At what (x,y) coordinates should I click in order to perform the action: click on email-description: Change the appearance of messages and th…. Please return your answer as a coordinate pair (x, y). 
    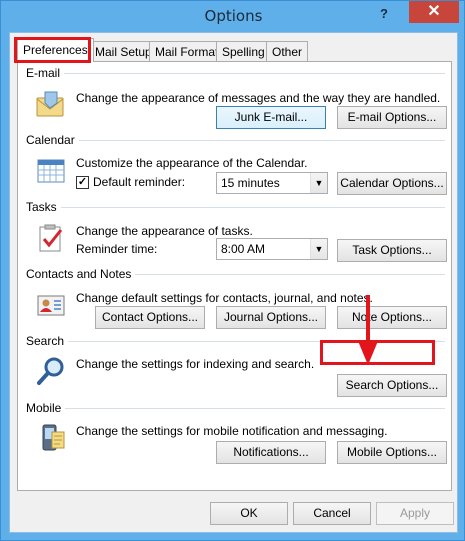
    Looking at the image, I should click on (258, 98).